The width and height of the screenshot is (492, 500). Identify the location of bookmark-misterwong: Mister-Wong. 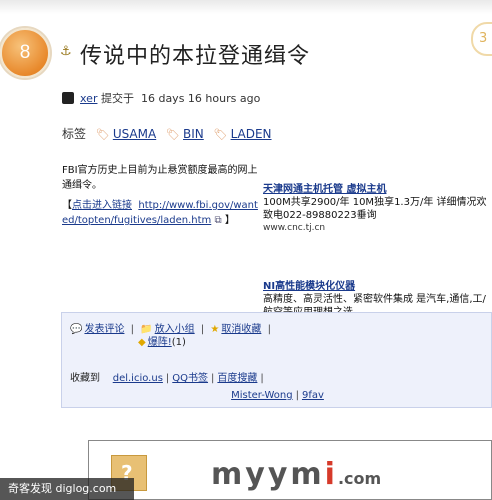
(261, 395).